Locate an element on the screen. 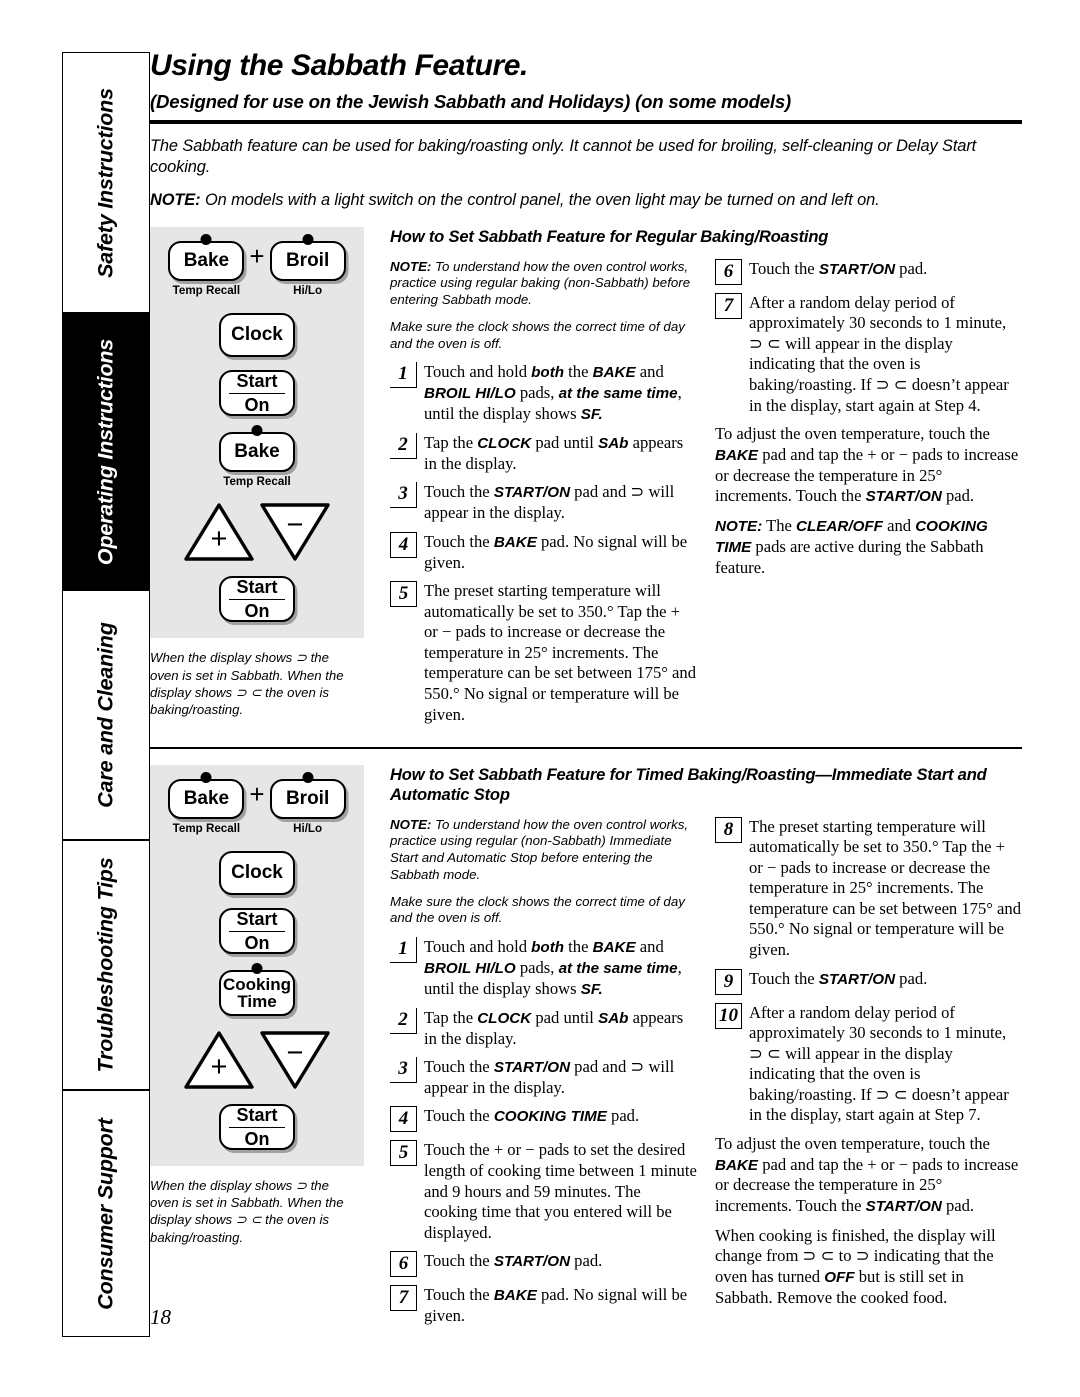  sidebar-item-troubleshooting-tips: Troubleshooting Tips is located at coordinates (106, 965).